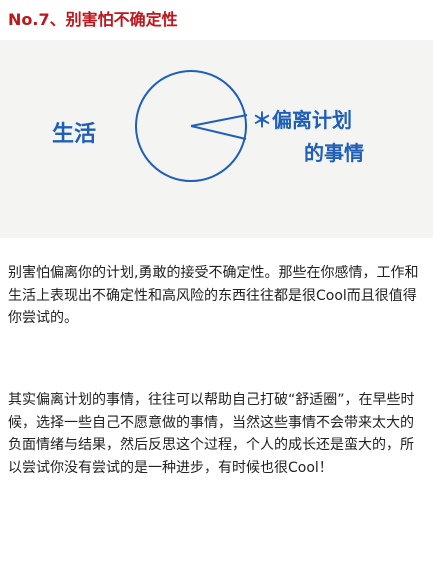 This screenshot has width=433, height=565. Describe the element at coordinates (302, 120) in the screenshot. I see `right-label-line1: ＊偏离计划` at that location.